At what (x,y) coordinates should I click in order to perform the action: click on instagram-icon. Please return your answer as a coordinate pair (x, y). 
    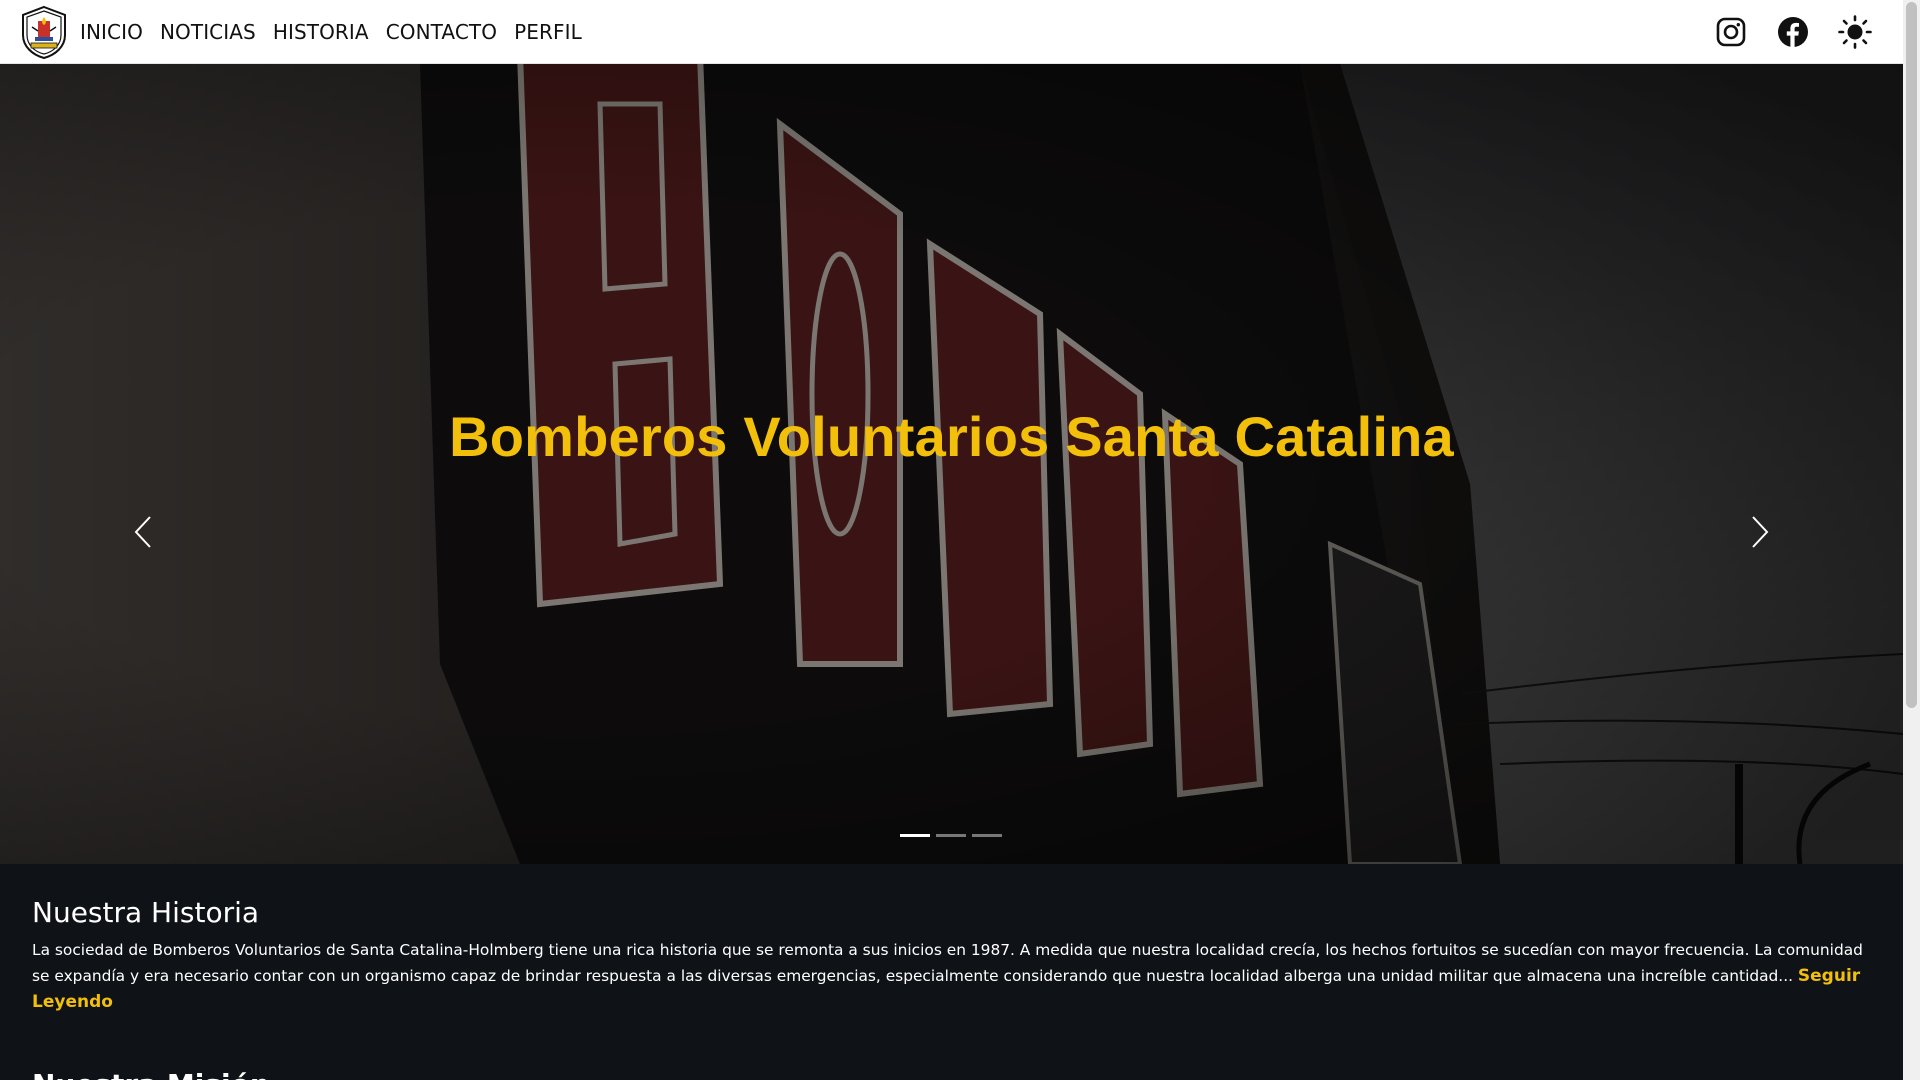
    Looking at the image, I should click on (1731, 31).